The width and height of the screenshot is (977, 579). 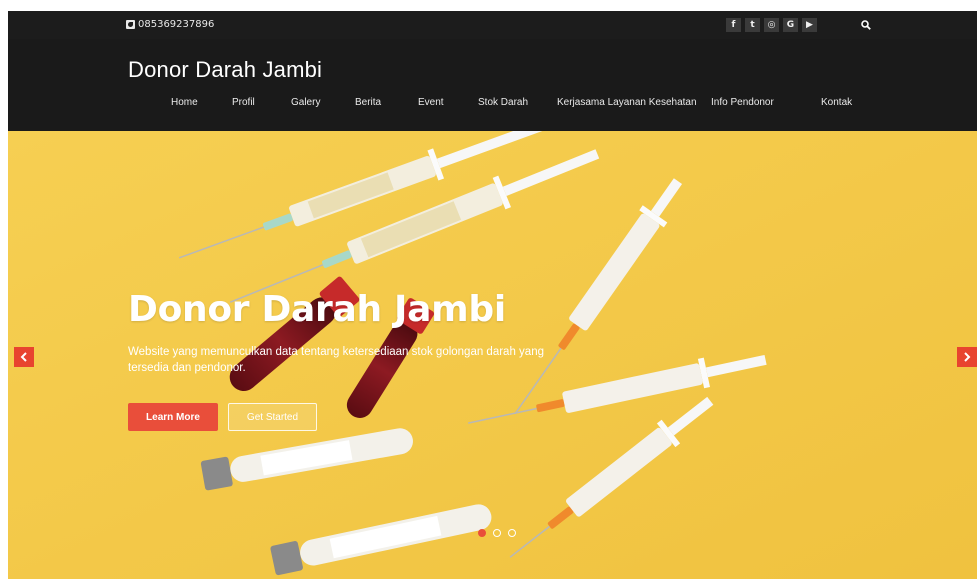 I want to click on nav-galery: Galery, so click(x=305, y=102).